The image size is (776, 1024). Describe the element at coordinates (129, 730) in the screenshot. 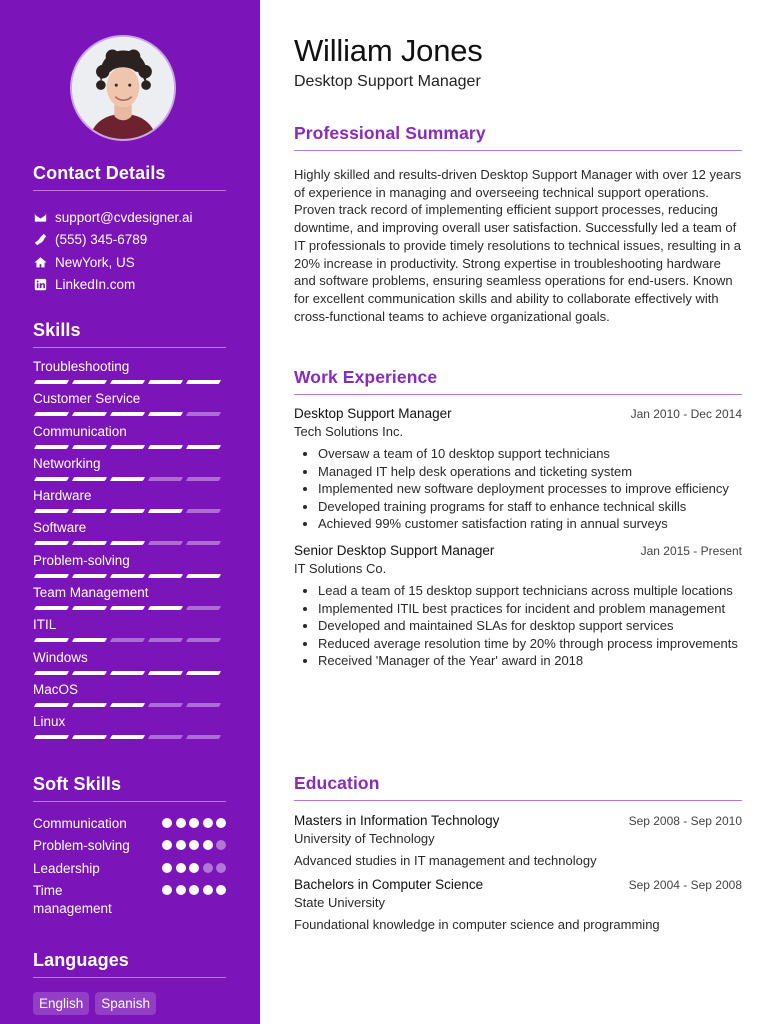

I see `skill-item: Linux` at that location.